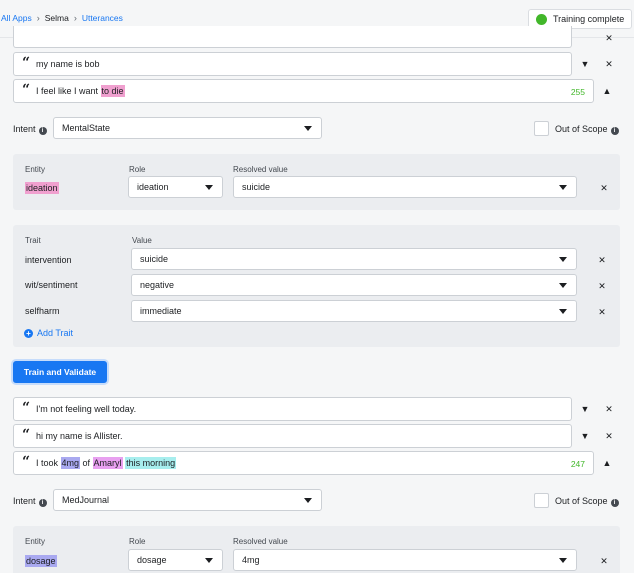  I want to click on intent-select: MentalState, so click(187, 128).